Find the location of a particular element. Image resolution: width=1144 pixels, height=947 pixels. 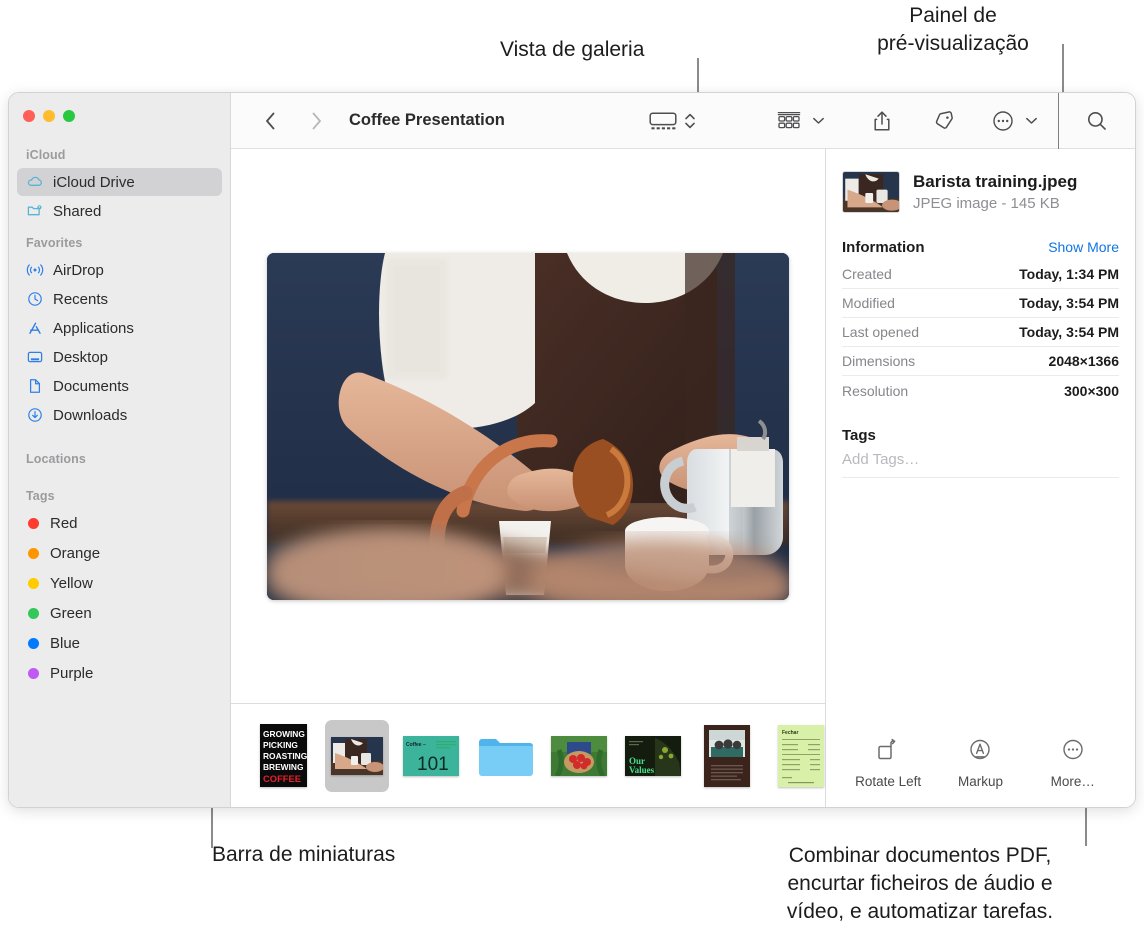

thumbnail-item-selected is located at coordinates (357, 755).